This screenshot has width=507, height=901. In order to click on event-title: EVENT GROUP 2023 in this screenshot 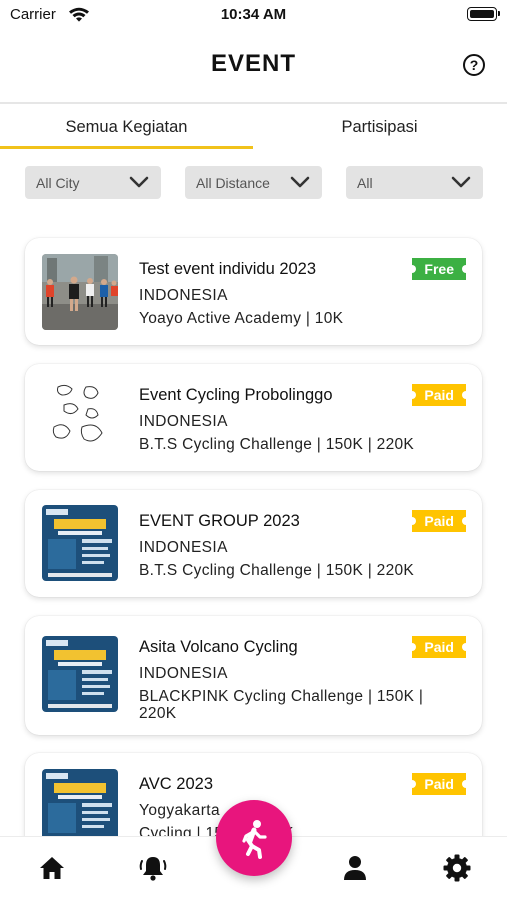, I will do `click(219, 521)`.